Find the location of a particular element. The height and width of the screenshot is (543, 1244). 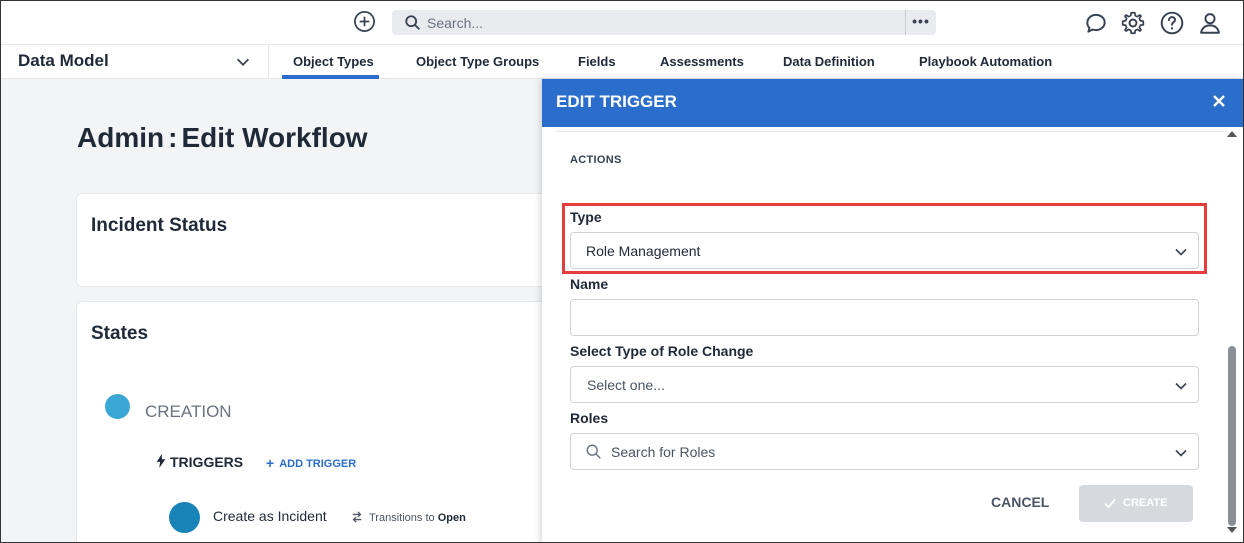

transitions-label: Transitions to is located at coordinates (402, 518).